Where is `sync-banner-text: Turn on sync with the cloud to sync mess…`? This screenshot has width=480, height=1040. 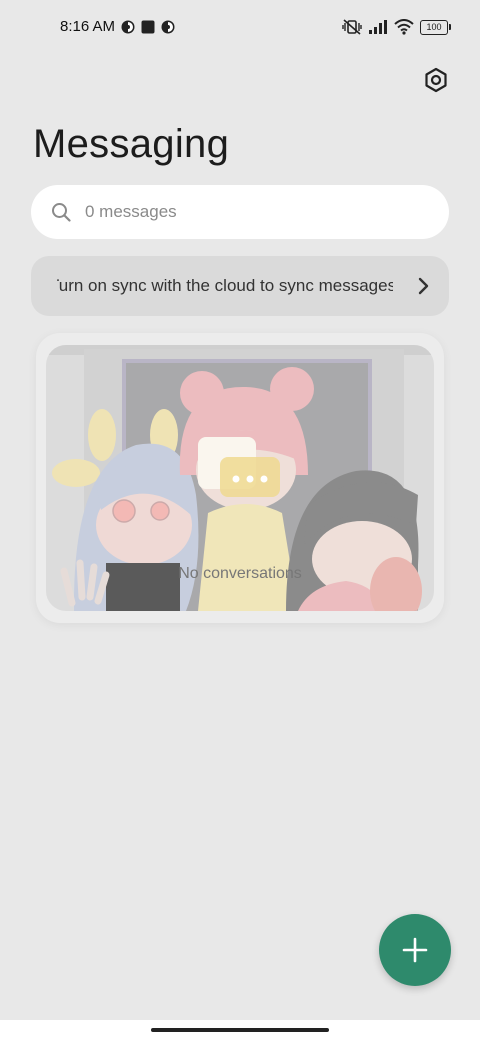
sync-banner-text: Turn on sync with the cloud to sync mess… is located at coordinates (225, 285).